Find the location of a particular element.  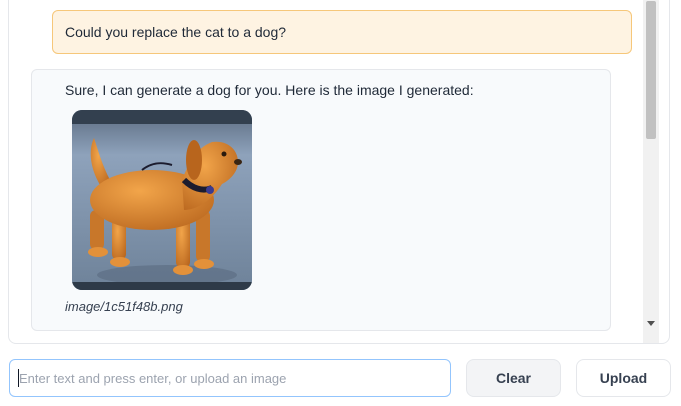

generated-dog-image is located at coordinates (162, 200).